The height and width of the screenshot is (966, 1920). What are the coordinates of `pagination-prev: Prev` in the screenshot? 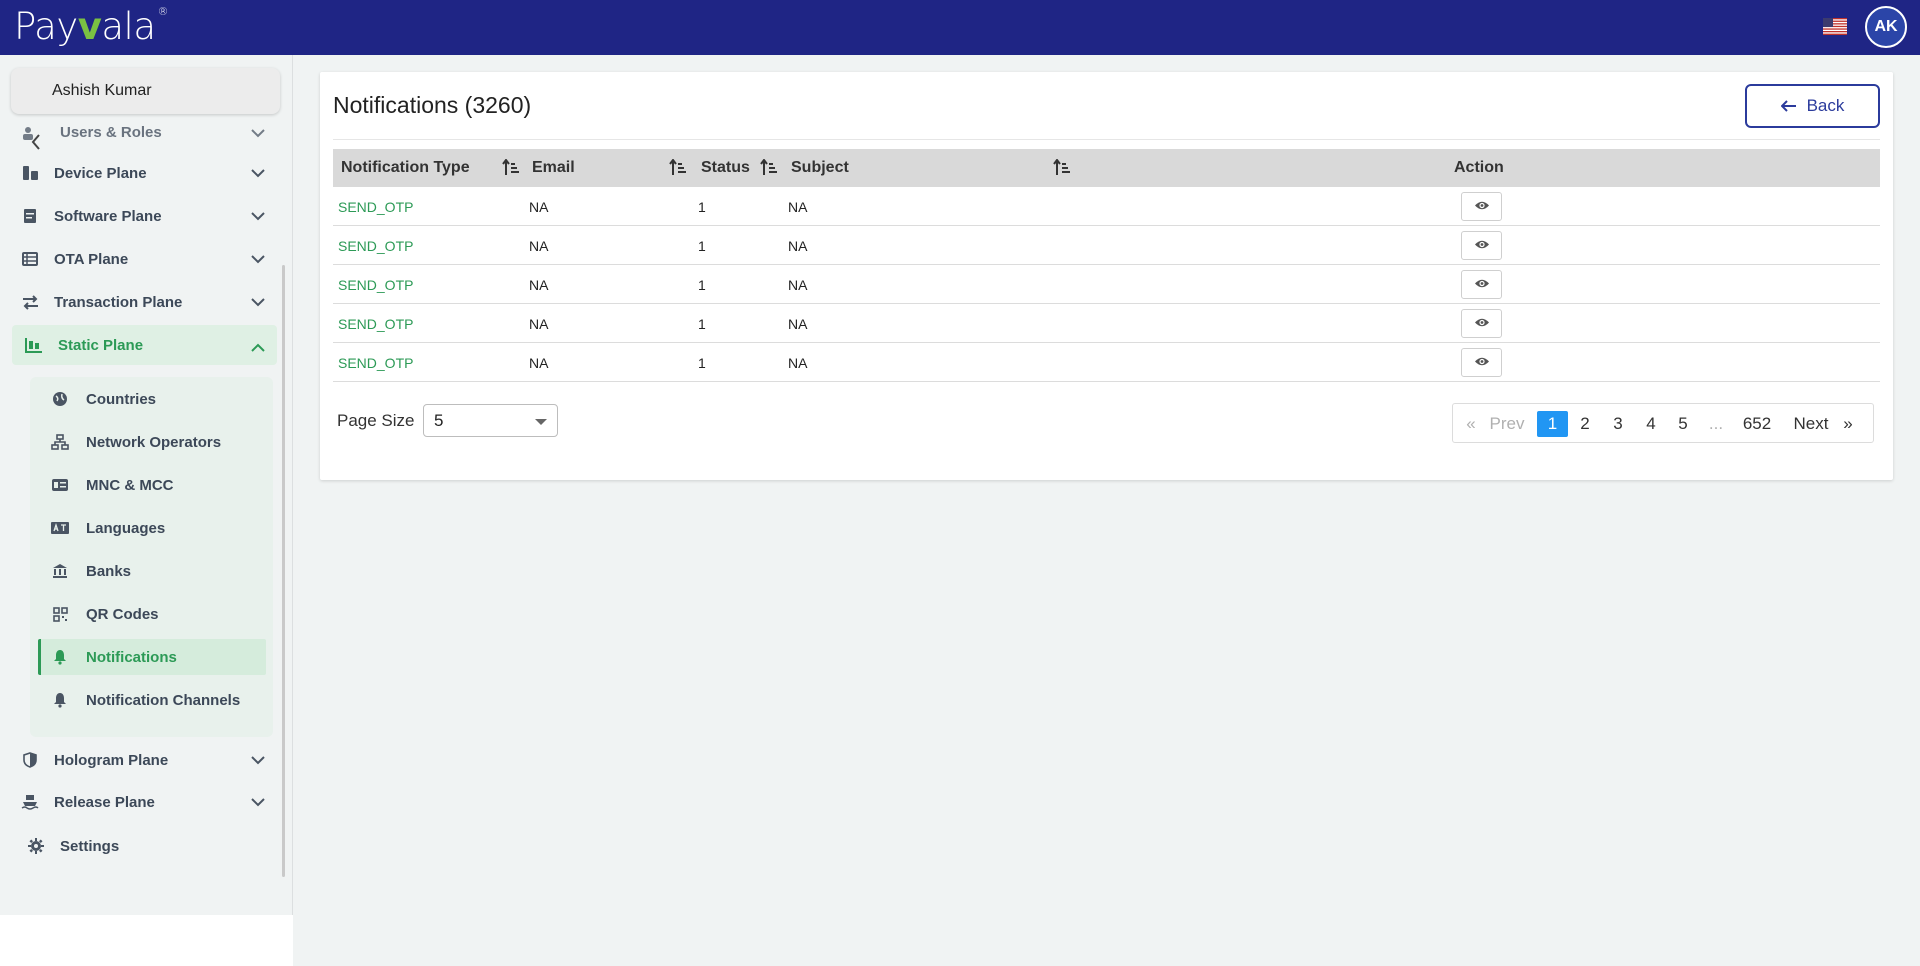 It's located at (1507, 424).